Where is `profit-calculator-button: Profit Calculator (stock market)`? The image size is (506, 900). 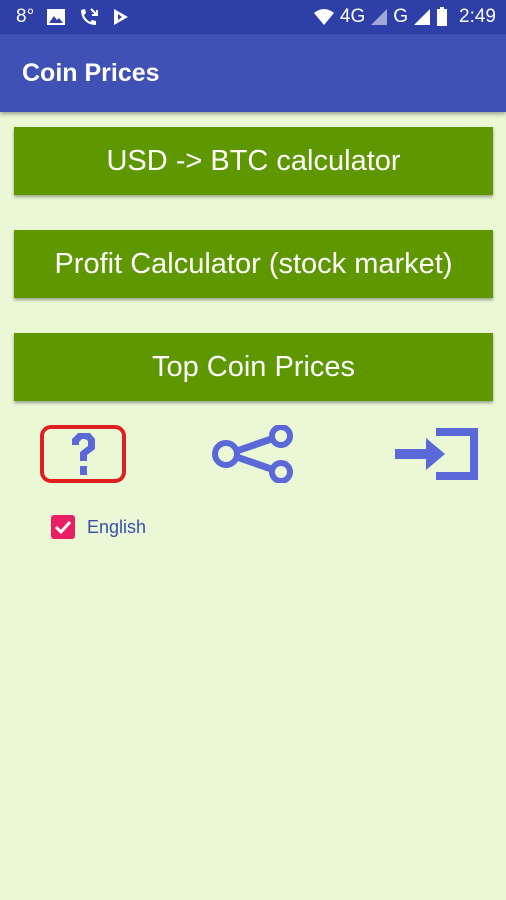 profit-calculator-button: Profit Calculator (stock market) is located at coordinates (253, 264).